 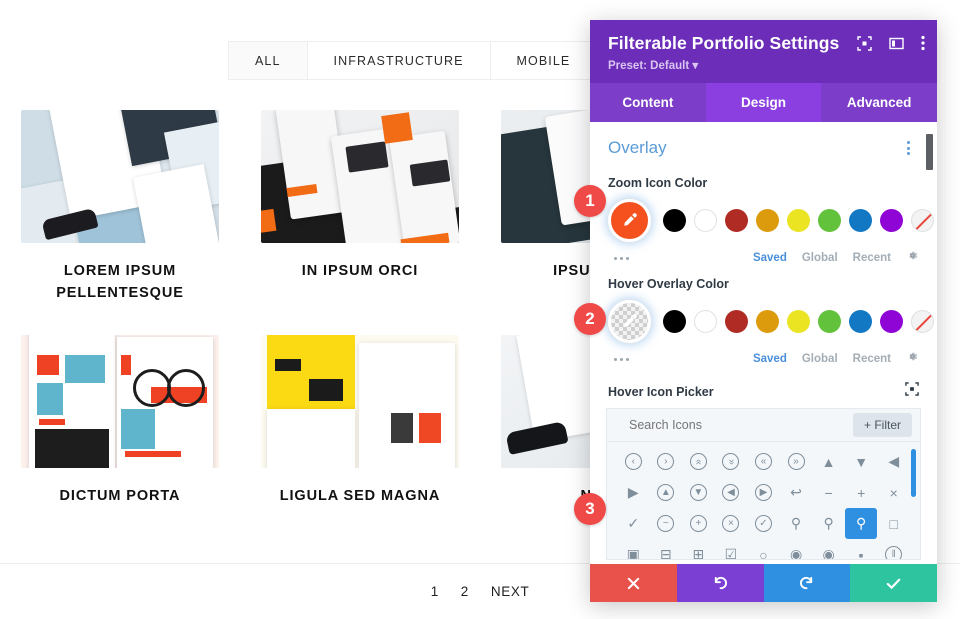 What do you see at coordinates (861, 523) in the screenshot?
I see `search-icon: ⚲` at bounding box center [861, 523].